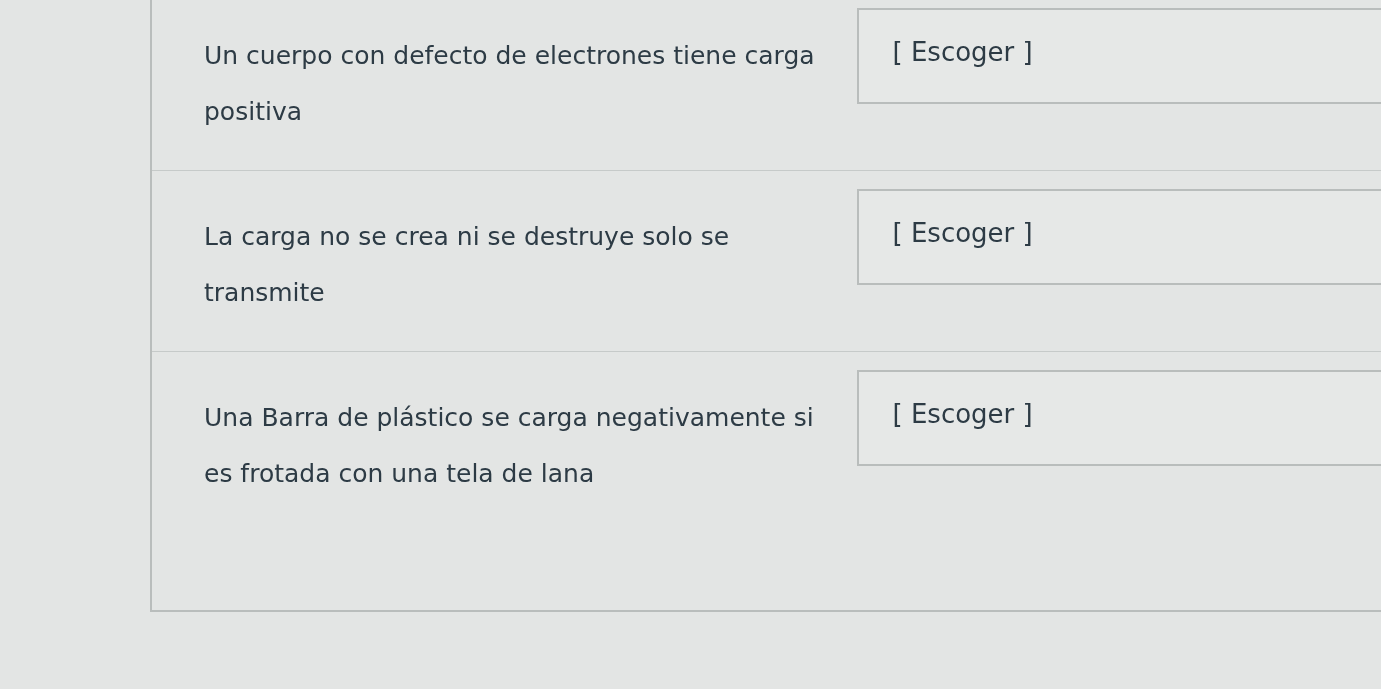 This screenshot has width=1381, height=689. Describe the element at coordinates (510, 84) in the screenshot. I see `question-text: Un cuerpo con defecto de electrones tiene carga positiva` at that location.